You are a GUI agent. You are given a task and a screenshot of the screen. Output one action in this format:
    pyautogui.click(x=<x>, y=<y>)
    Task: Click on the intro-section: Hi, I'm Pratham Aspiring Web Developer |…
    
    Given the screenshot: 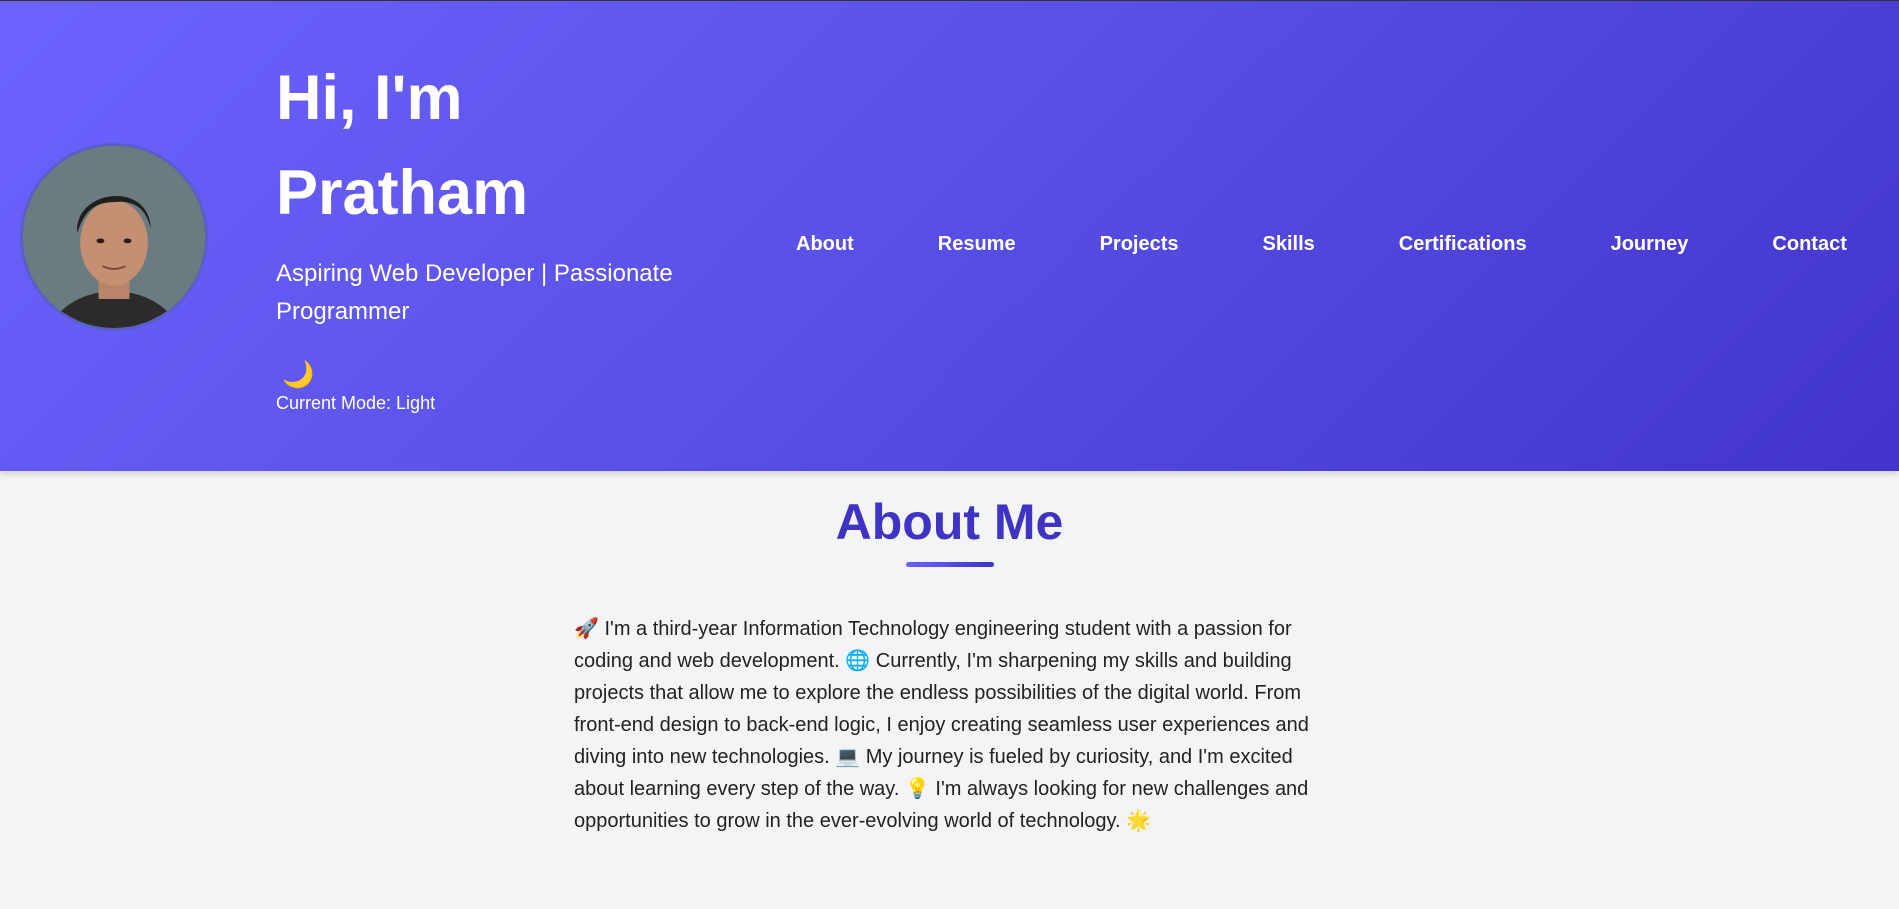 What is the action you would take?
    pyautogui.click(x=491, y=233)
    